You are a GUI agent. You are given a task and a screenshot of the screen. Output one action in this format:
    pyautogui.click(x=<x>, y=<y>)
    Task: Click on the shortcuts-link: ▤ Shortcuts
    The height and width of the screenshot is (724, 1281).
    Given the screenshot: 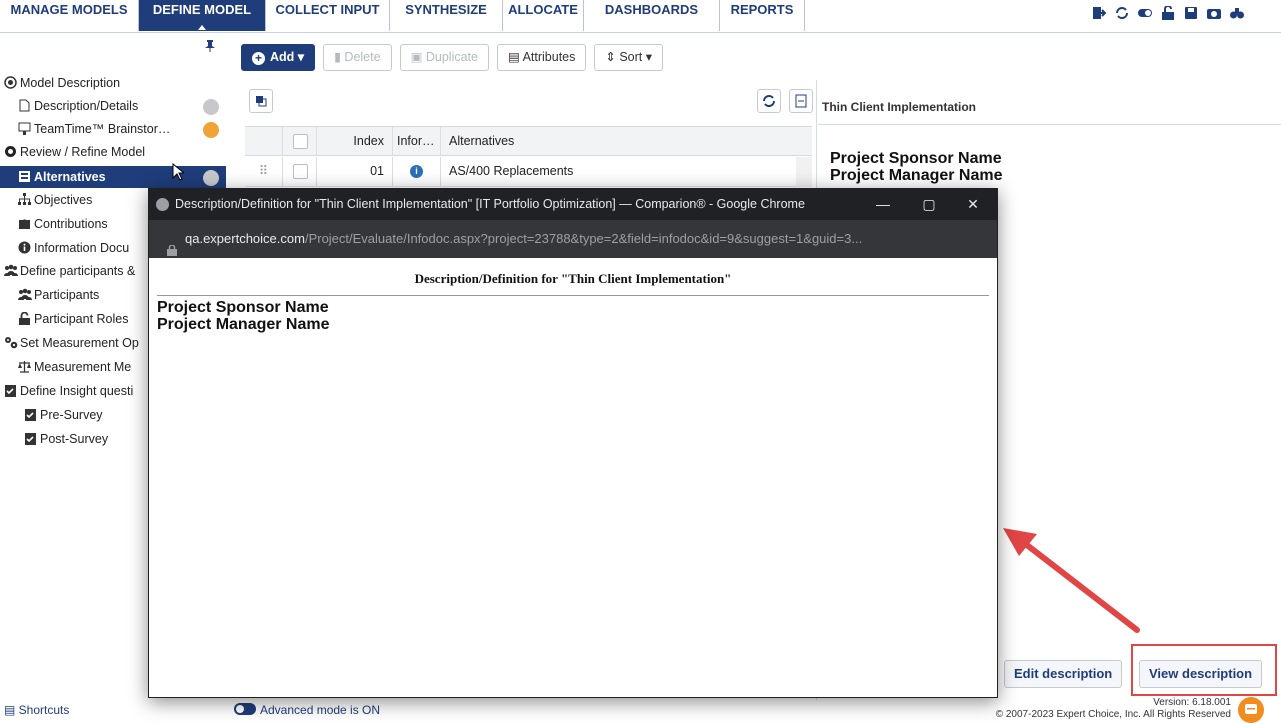 What is the action you would take?
    pyautogui.click(x=36, y=710)
    